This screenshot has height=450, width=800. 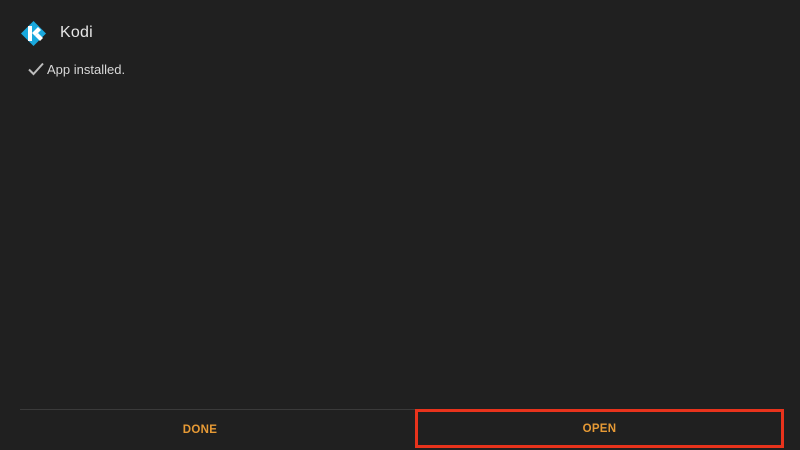 I want to click on install-status: App installed., so click(x=76, y=69).